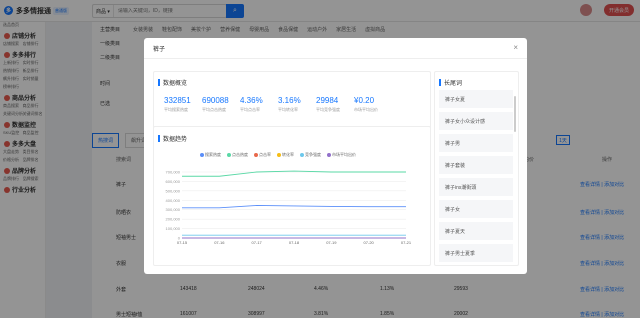 The width and height of the screenshot is (640, 318). I want to click on tail-scrollbar, so click(515, 114).